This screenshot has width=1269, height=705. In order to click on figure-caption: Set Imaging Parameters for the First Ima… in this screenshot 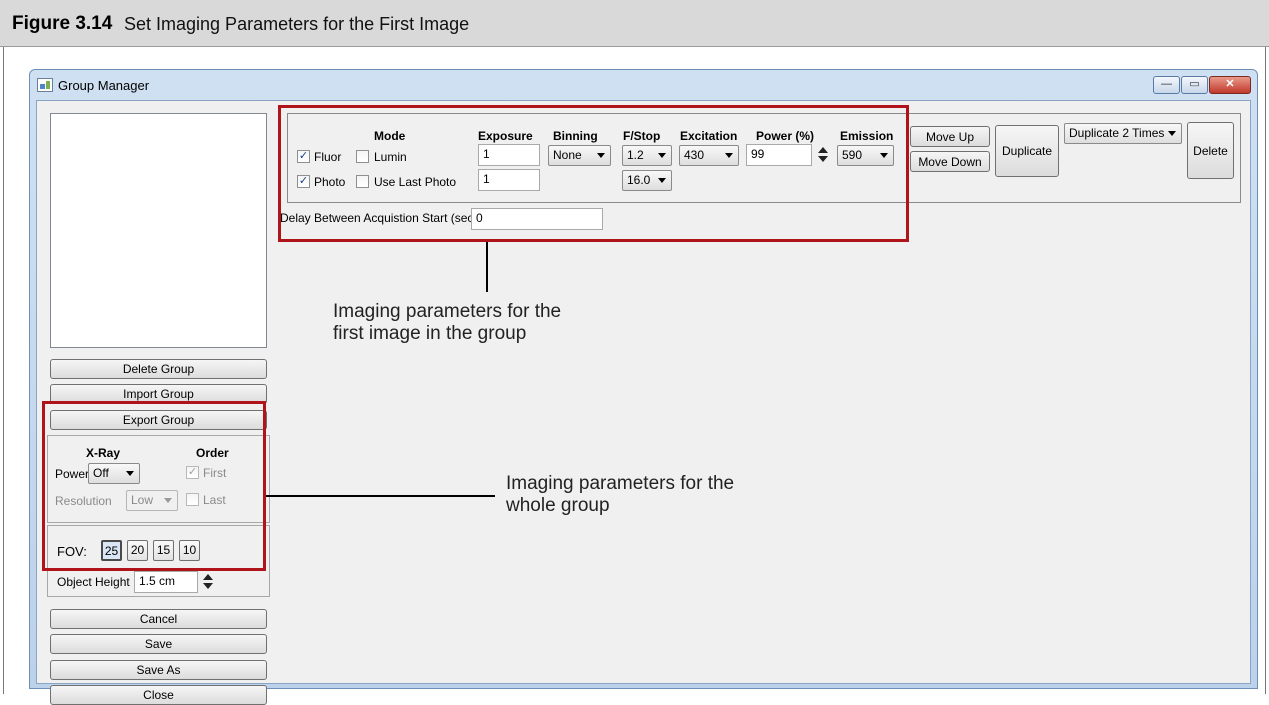, I will do `click(297, 24)`.